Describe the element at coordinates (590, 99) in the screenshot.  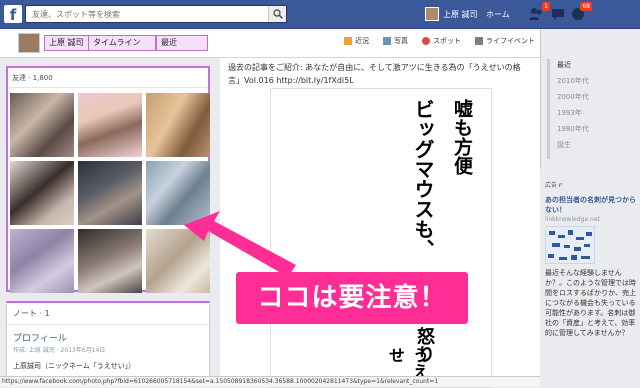
I see `timeline-nav: 最近 2010年代 2000年代 1993年 1980年代 誕生` at that location.